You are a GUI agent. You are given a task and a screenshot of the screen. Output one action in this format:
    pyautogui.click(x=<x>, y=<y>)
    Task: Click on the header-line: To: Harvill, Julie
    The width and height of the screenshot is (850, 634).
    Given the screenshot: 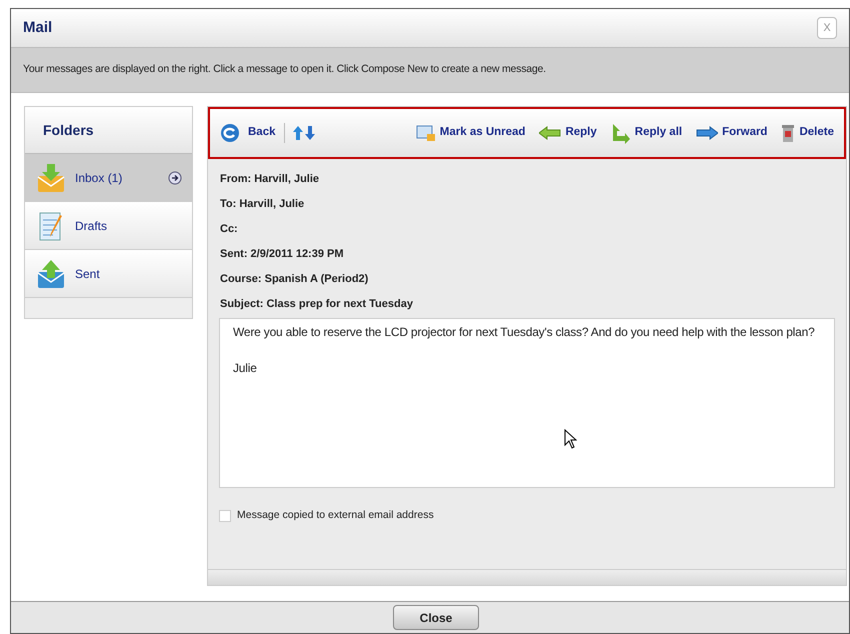 What is the action you would take?
    pyautogui.click(x=263, y=204)
    